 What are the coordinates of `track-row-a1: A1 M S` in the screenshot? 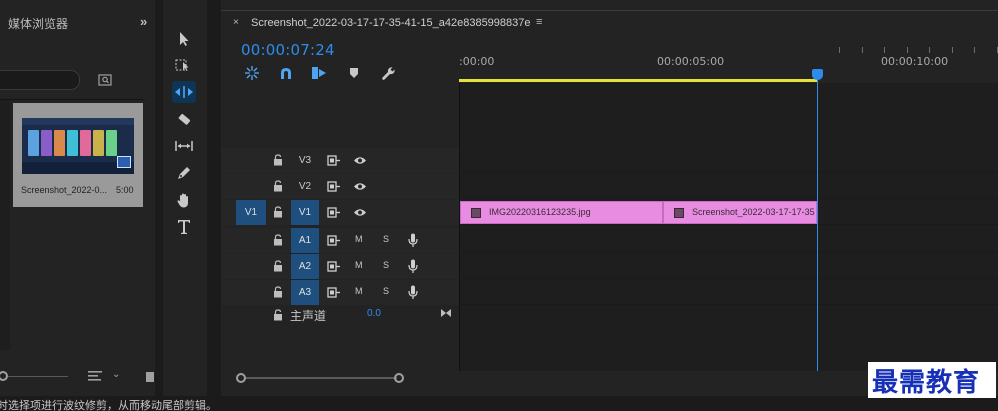 It's located at (609, 240).